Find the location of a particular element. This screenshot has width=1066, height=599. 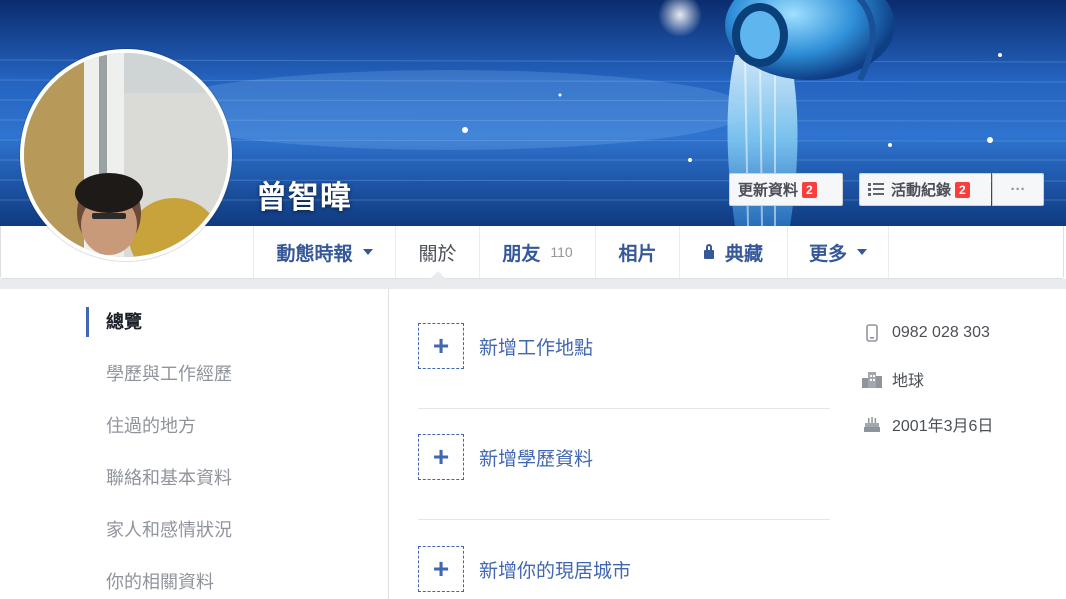

tab-archive: 典藏 is located at coordinates (733, 252).